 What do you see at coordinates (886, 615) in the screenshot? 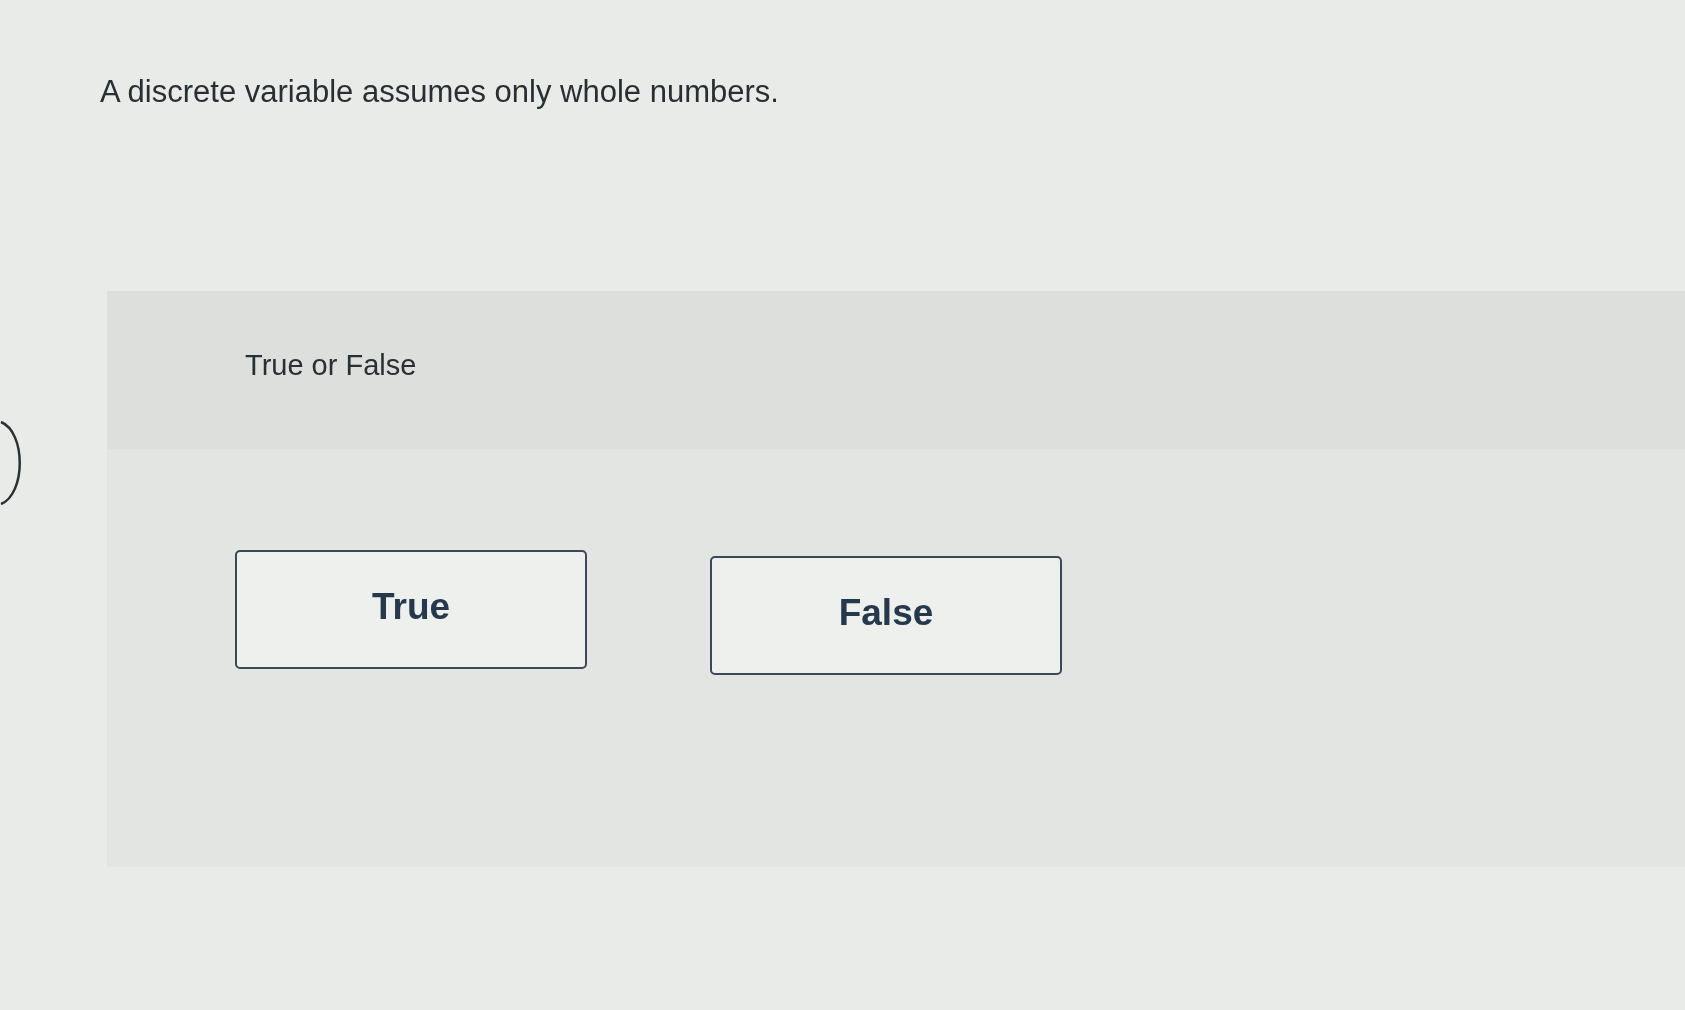
I see `option-button: False` at bounding box center [886, 615].